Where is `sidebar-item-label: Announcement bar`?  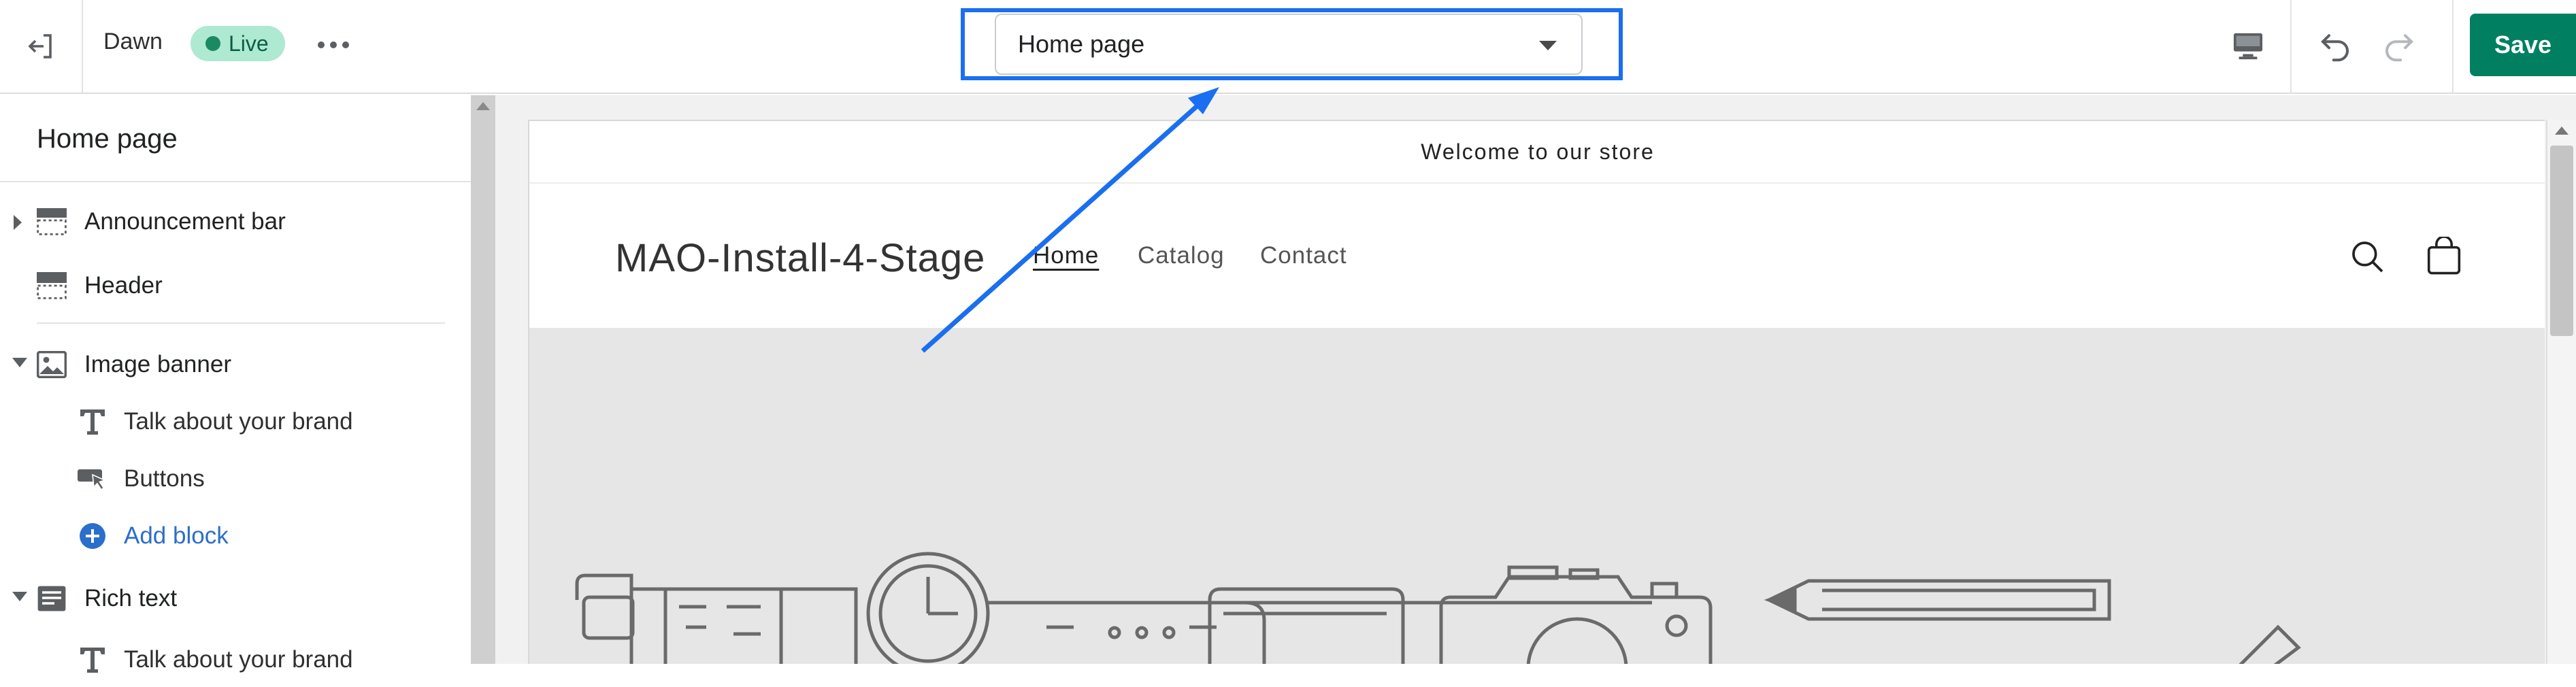
sidebar-item-label: Announcement bar is located at coordinates (185, 221).